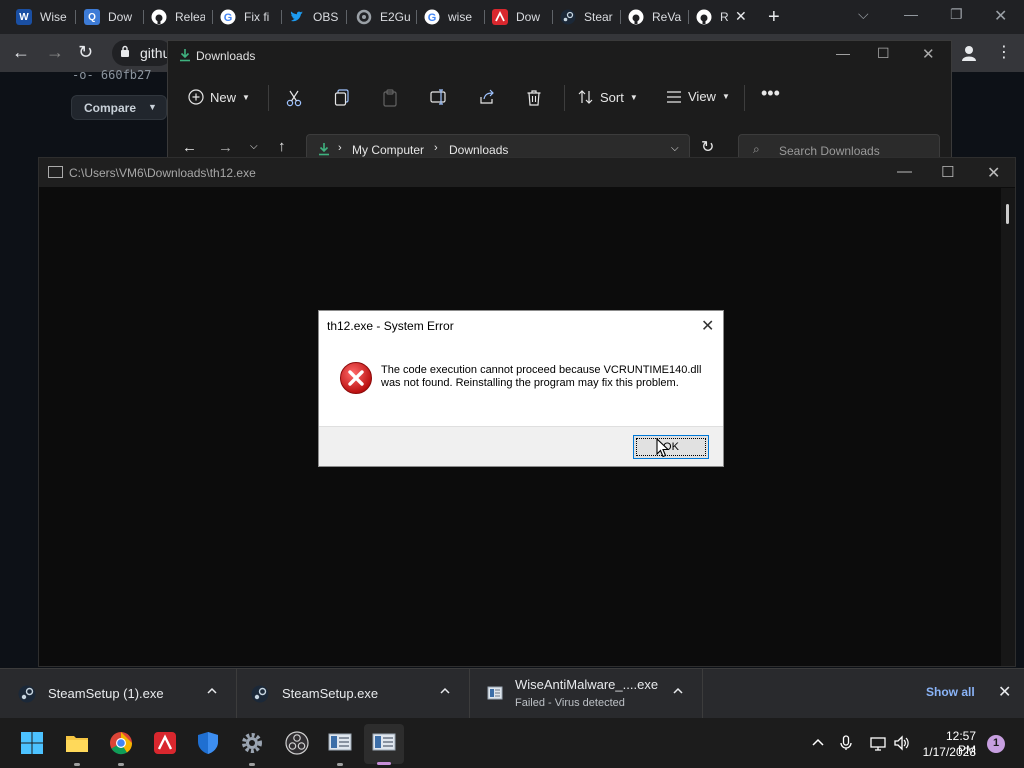  Describe the element at coordinates (878, 743) in the screenshot. I see `network-icon` at that location.